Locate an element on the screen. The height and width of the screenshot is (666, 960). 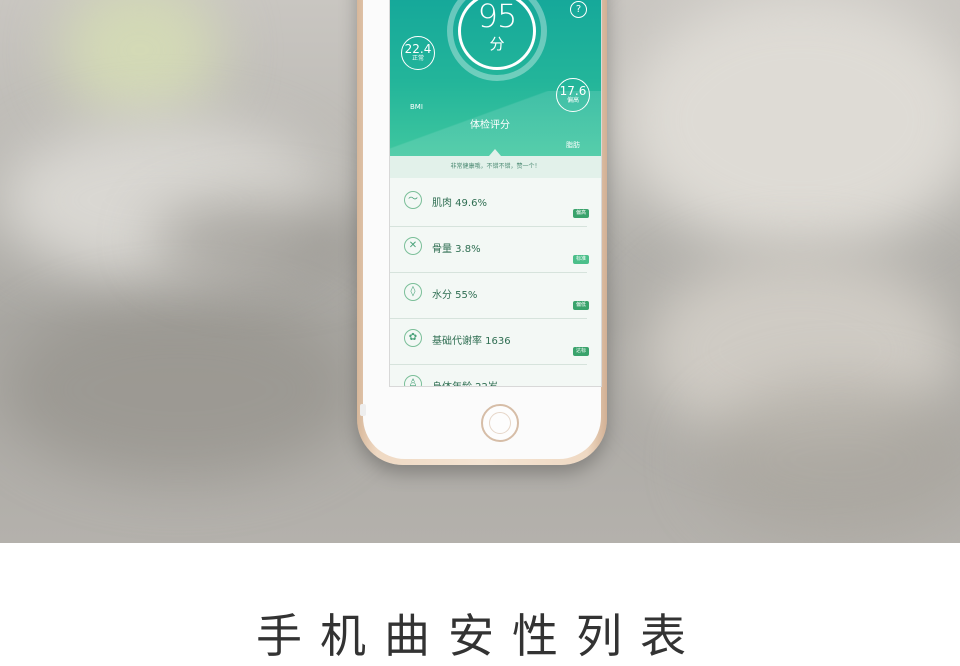
fat-label: 脂肪 is located at coordinates (573, 145).